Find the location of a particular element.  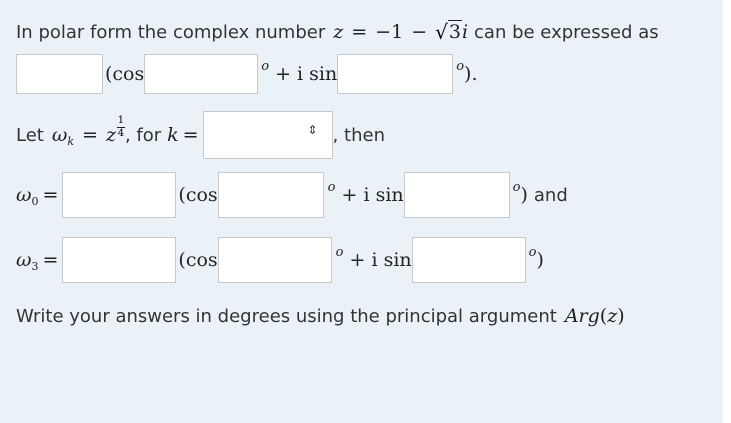

intro-text: In polar form the complex number is located at coordinates (171, 32).